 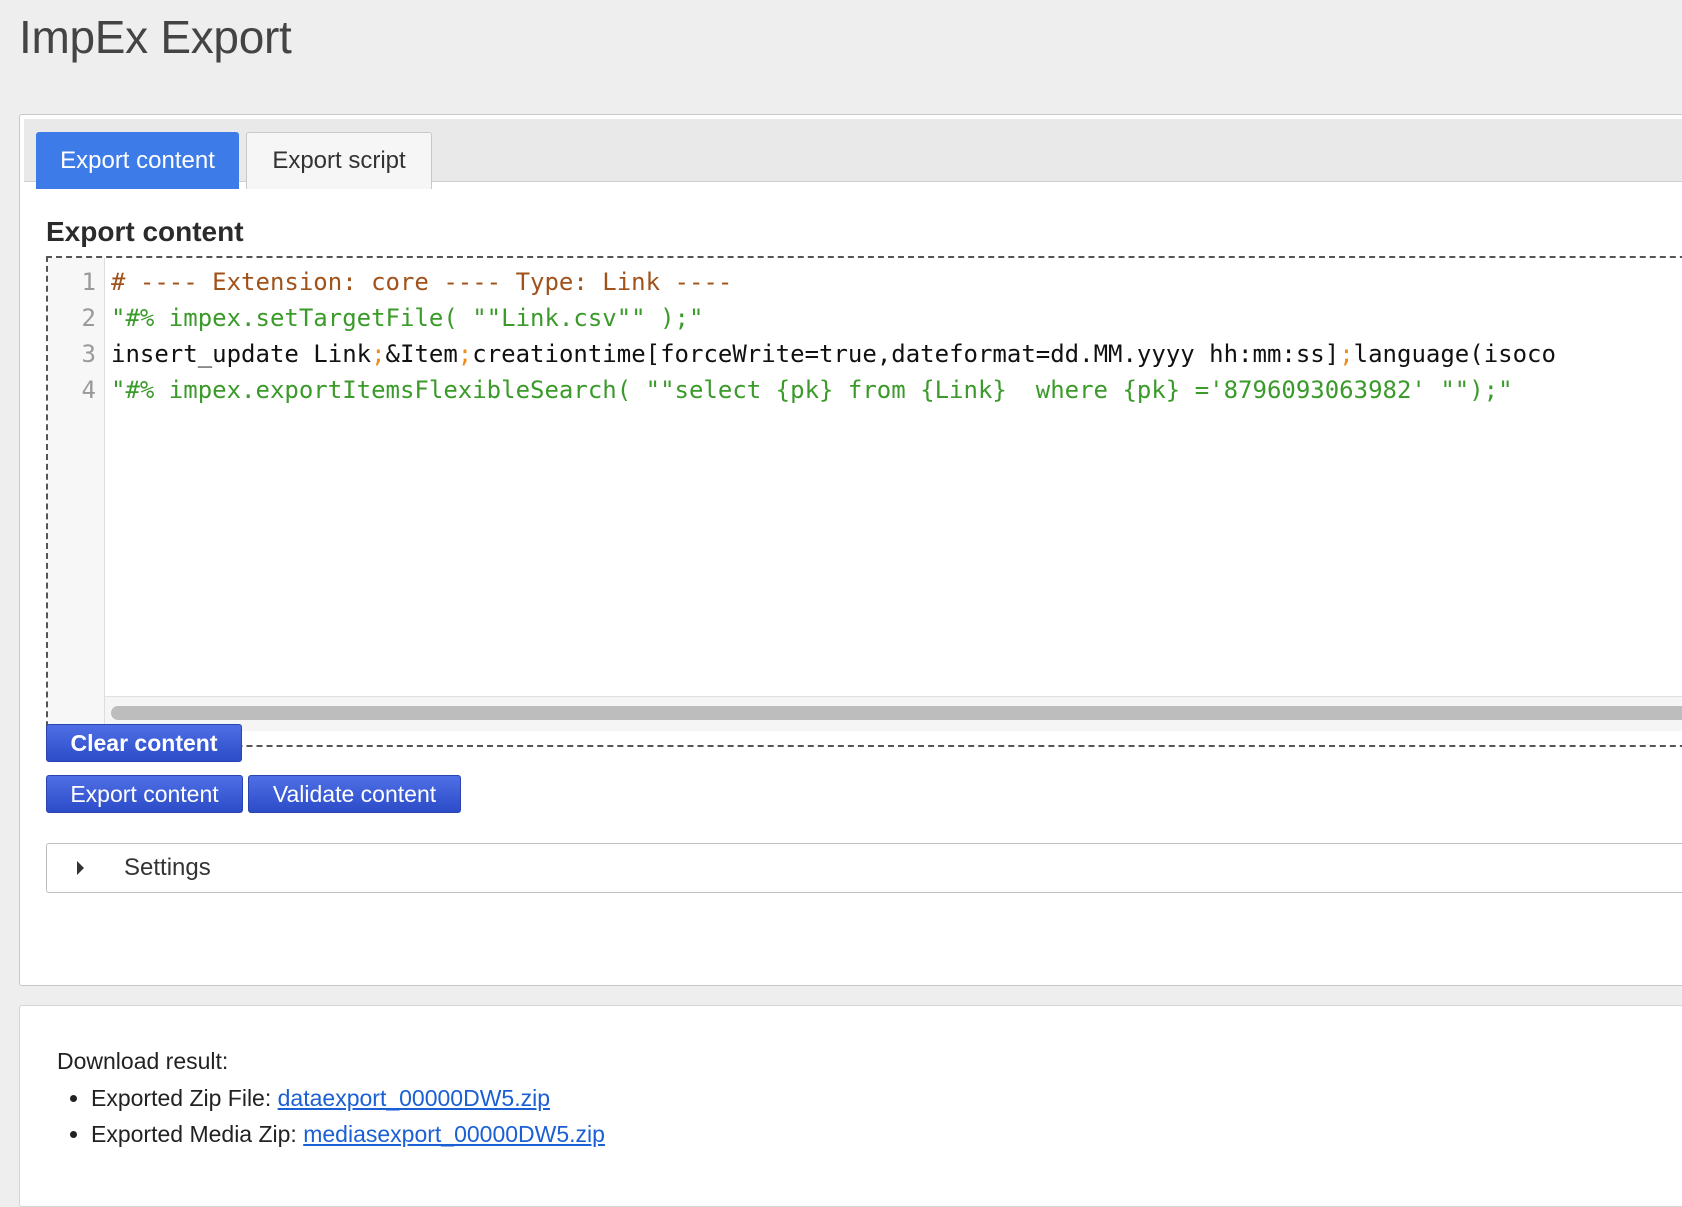 What do you see at coordinates (137, 160) in the screenshot?
I see `tab-export-content: Export content` at bounding box center [137, 160].